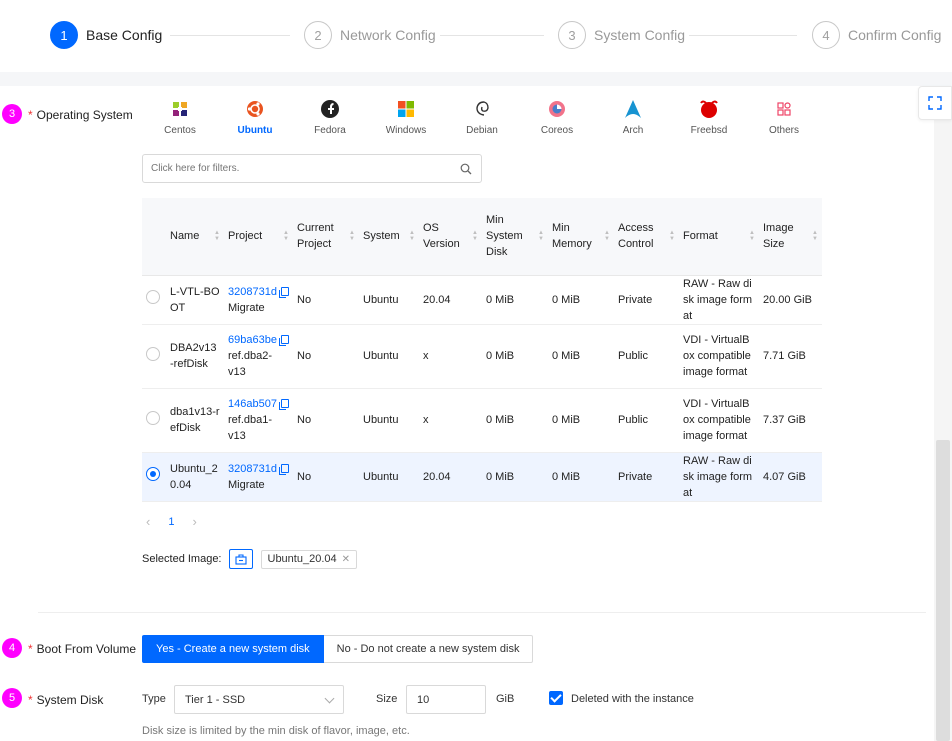 This screenshot has width=952, height=741. What do you see at coordinates (330, 117) in the screenshot?
I see `os-option-fedora: Fedora` at bounding box center [330, 117].